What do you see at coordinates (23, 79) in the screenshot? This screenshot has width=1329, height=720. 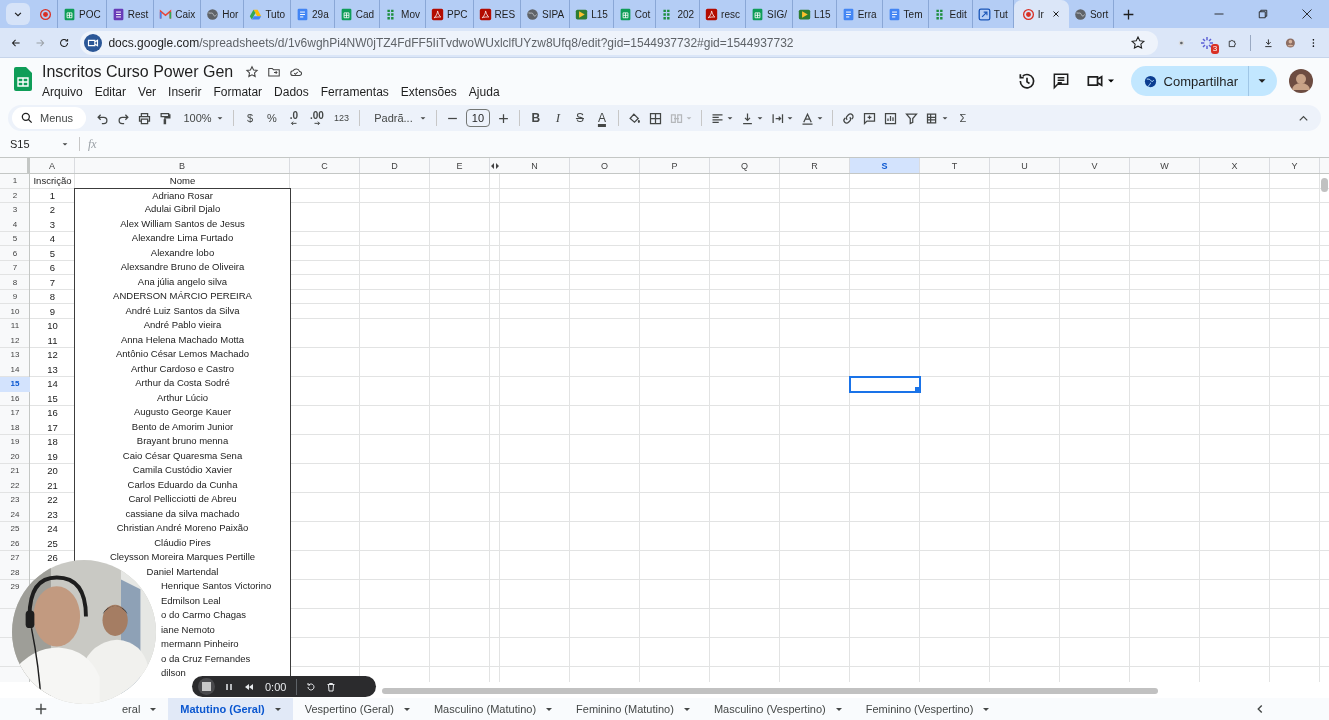 I see `spreadsheet-logo-icon` at bounding box center [23, 79].